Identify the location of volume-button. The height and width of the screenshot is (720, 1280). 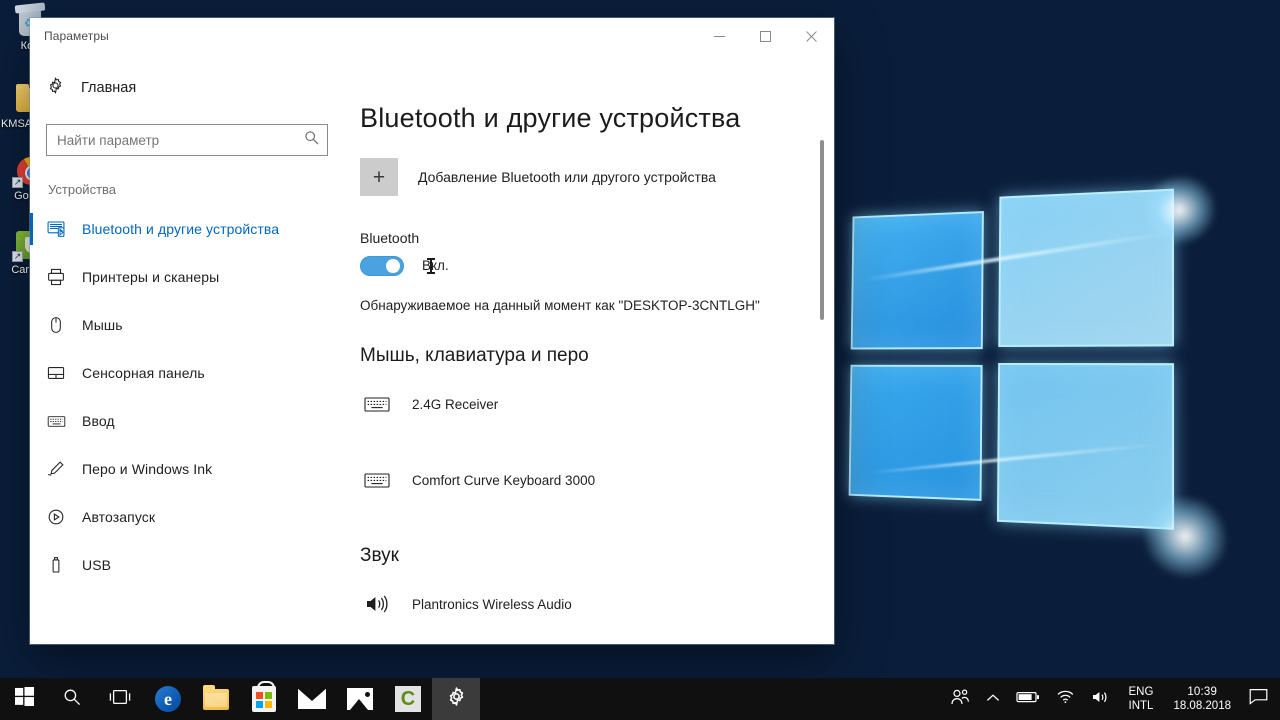
(1101, 699).